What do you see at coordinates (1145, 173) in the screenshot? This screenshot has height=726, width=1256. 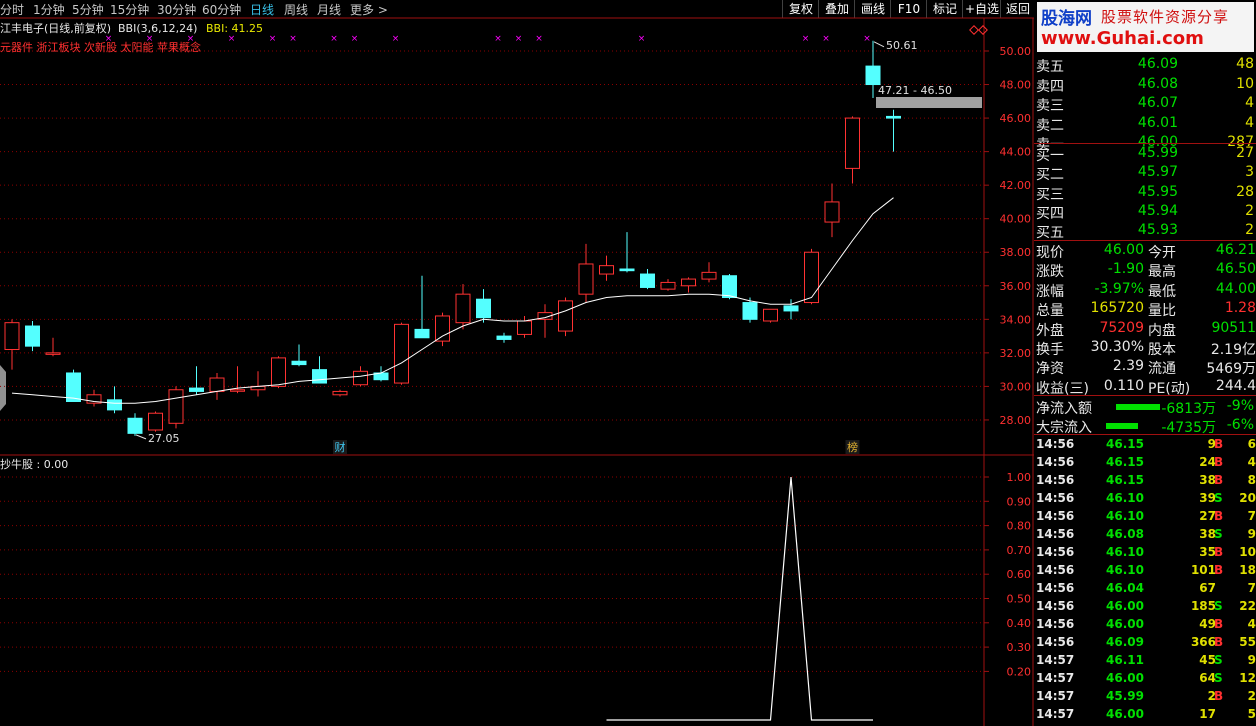 I see `bid-row: 买二 45.97 3` at bounding box center [1145, 173].